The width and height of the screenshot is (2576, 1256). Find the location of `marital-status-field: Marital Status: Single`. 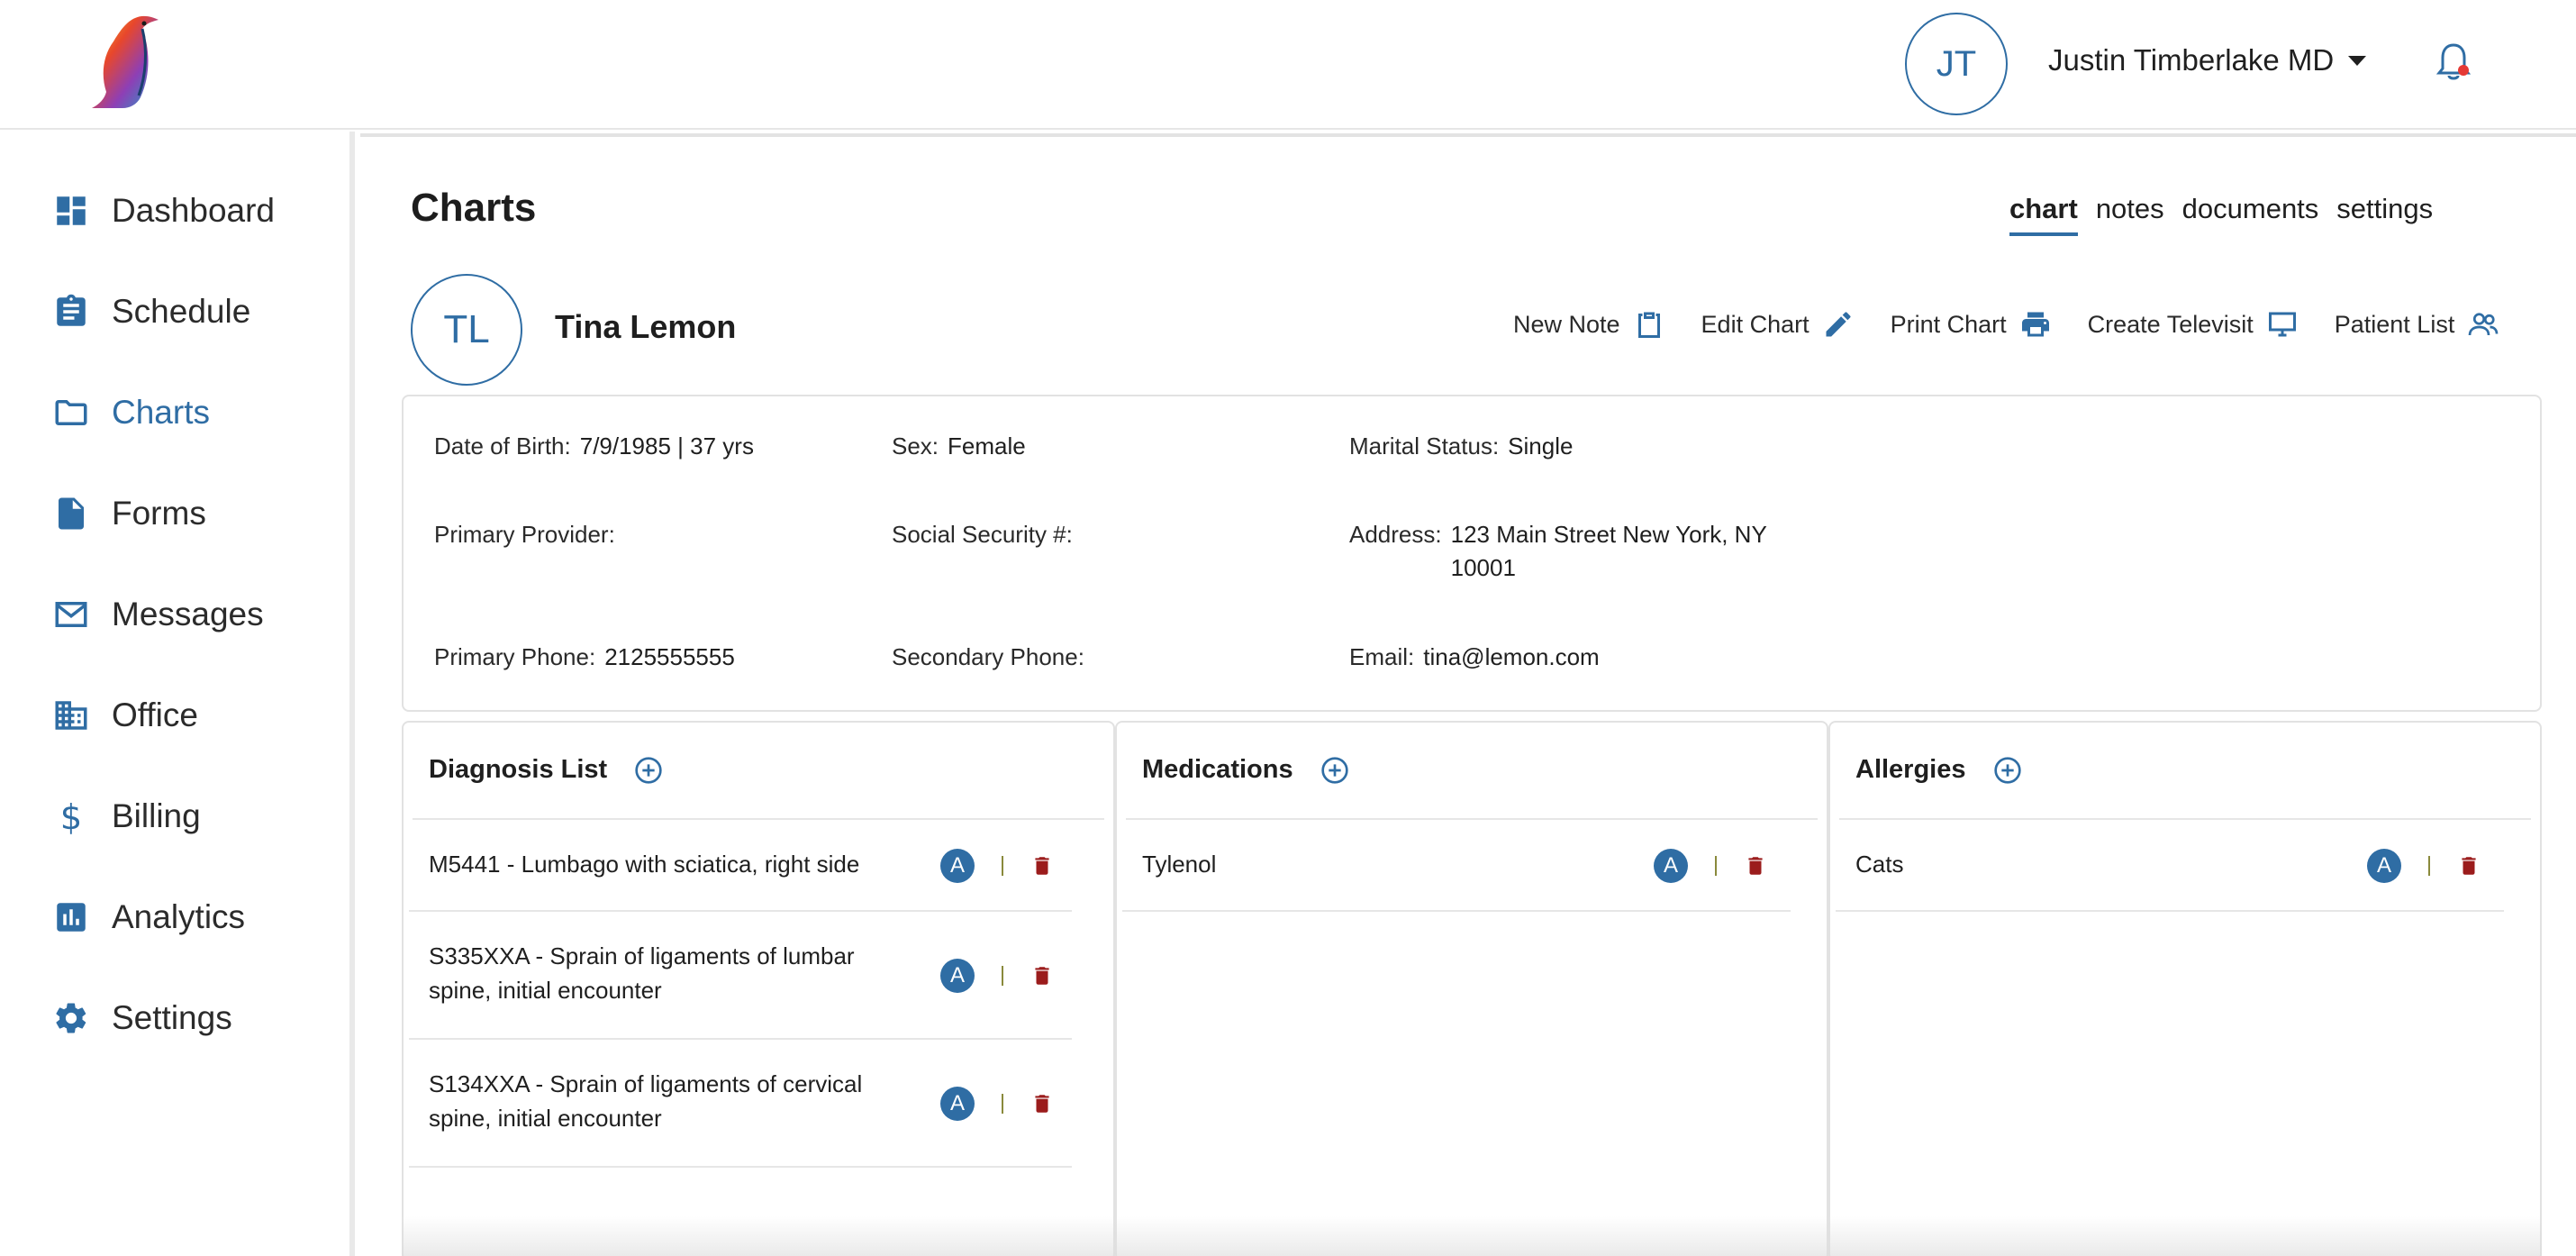

marital-status-field: Marital Status: Single is located at coordinates (1461, 446).